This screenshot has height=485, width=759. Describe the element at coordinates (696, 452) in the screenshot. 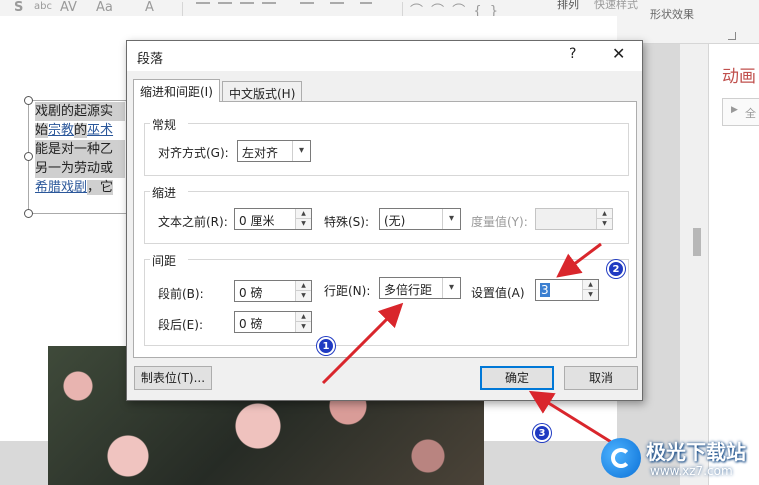

I see `watermark-title: 极光下载站` at that location.